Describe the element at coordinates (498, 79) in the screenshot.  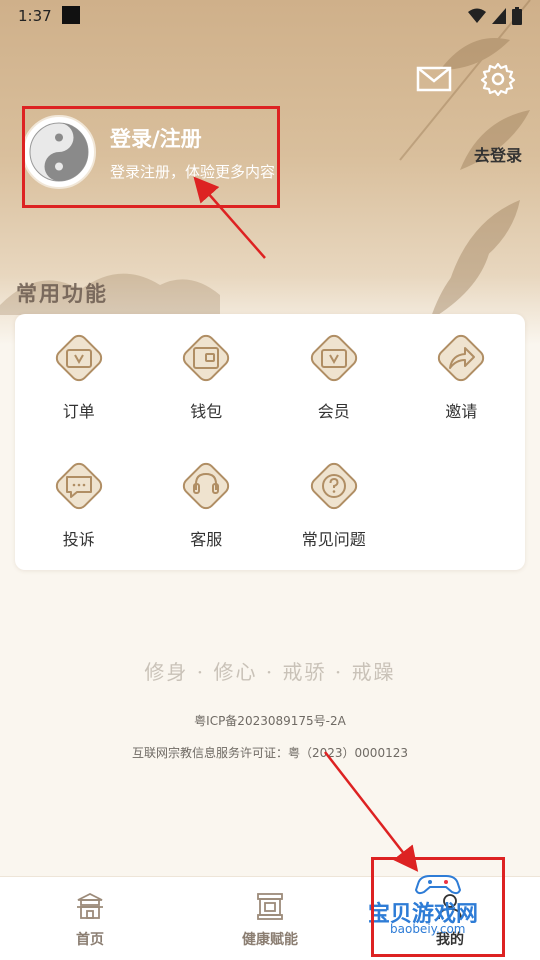
I see `settings-gear-icon` at that location.